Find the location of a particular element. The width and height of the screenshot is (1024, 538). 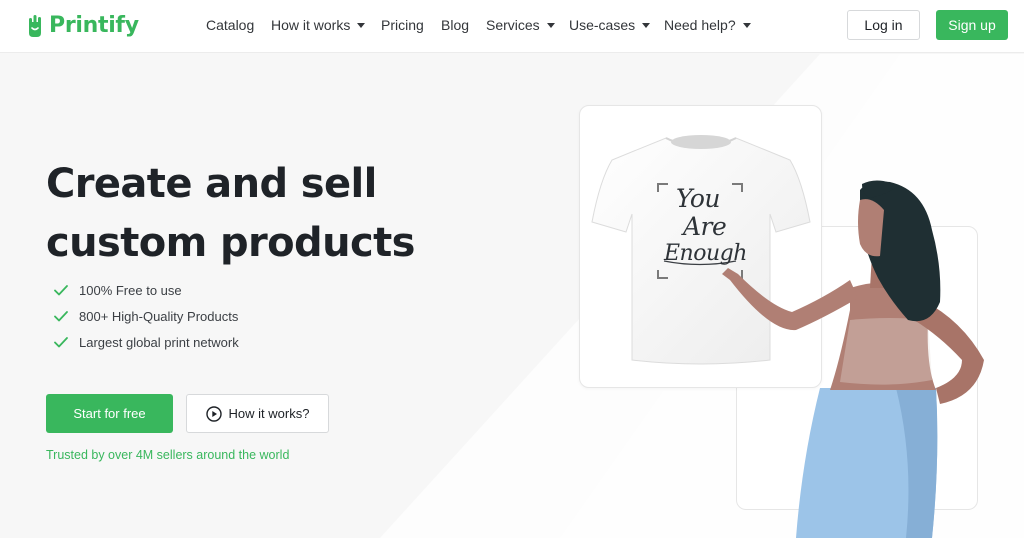

nav-item-services: Services is located at coordinates (520, 25).